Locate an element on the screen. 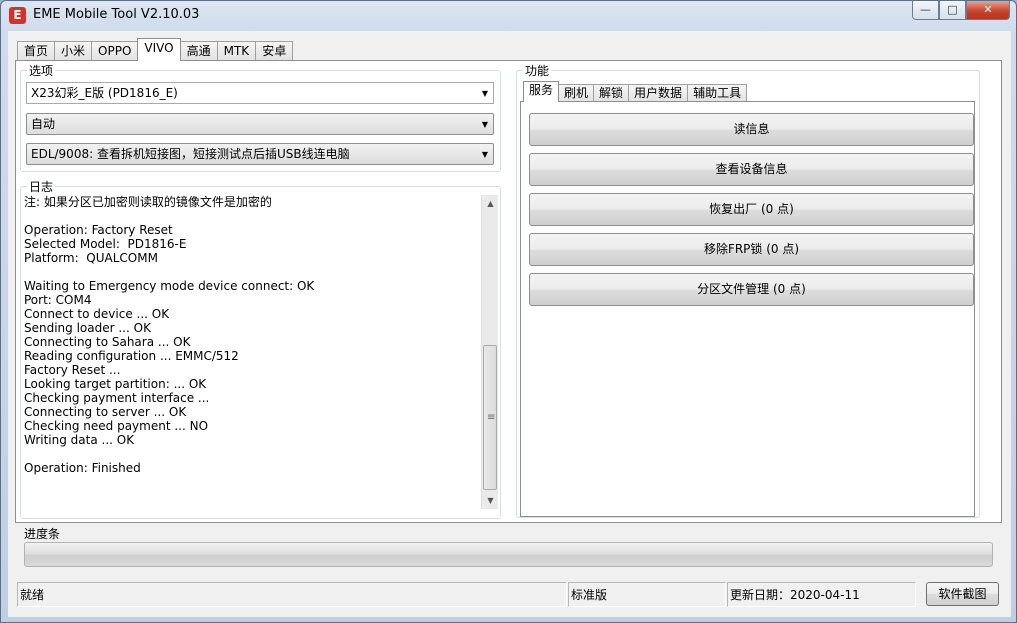  tab-mtk: MTK is located at coordinates (236, 51).